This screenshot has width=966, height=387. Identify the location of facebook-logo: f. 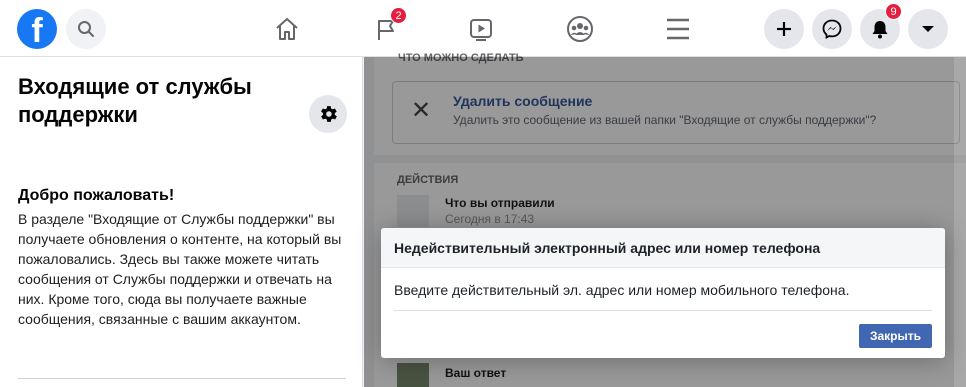
(37, 29).